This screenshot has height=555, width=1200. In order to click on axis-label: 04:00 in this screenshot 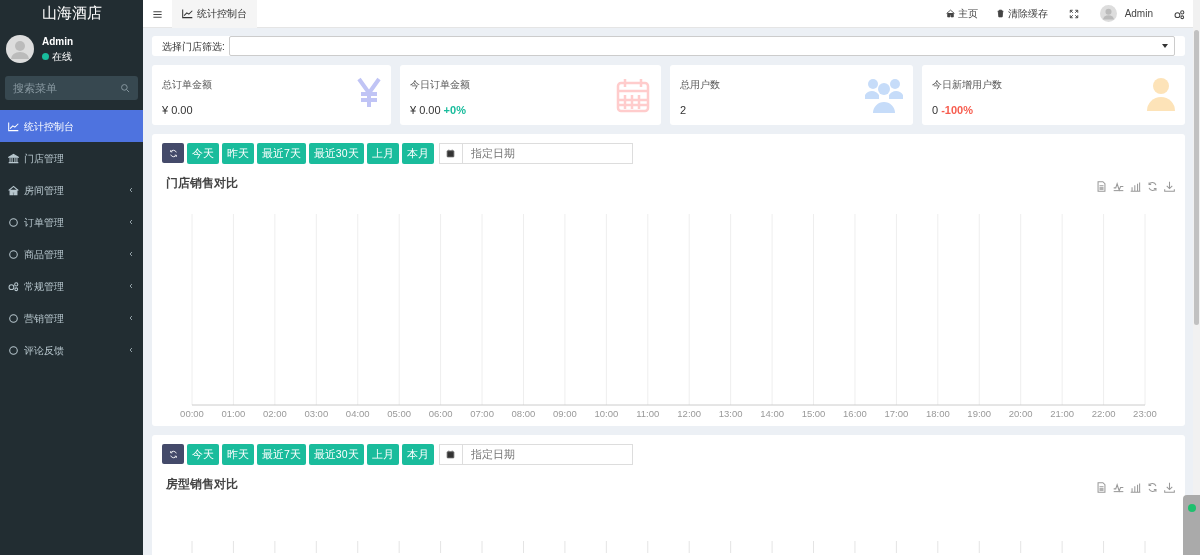, I will do `click(357, 412)`.